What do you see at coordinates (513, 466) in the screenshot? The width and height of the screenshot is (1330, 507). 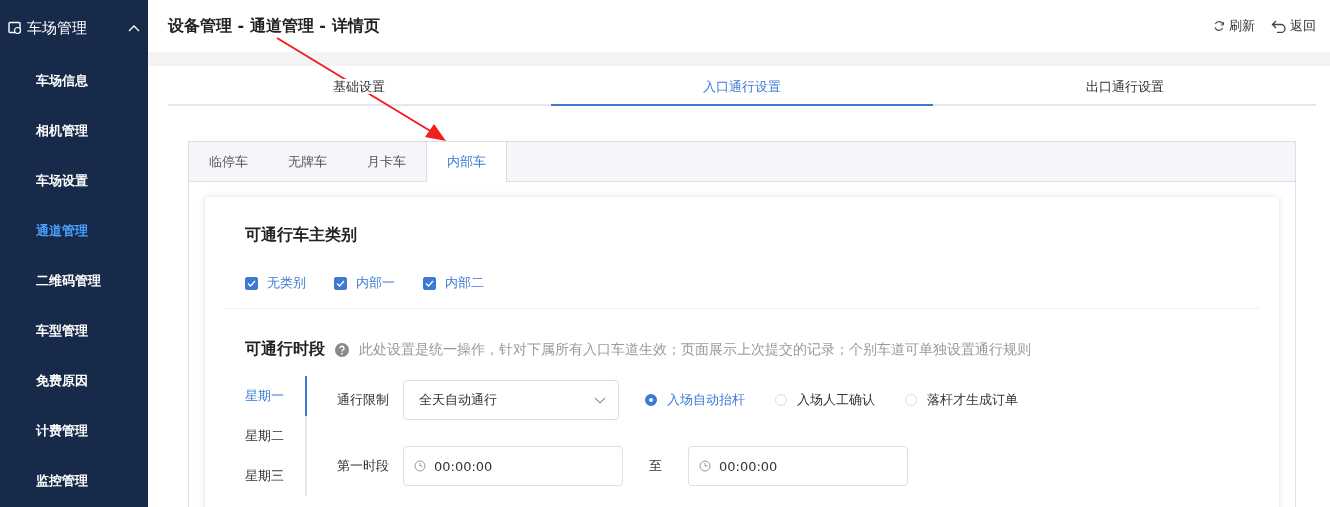 I see `start-time-field: 00:00:00` at bounding box center [513, 466].